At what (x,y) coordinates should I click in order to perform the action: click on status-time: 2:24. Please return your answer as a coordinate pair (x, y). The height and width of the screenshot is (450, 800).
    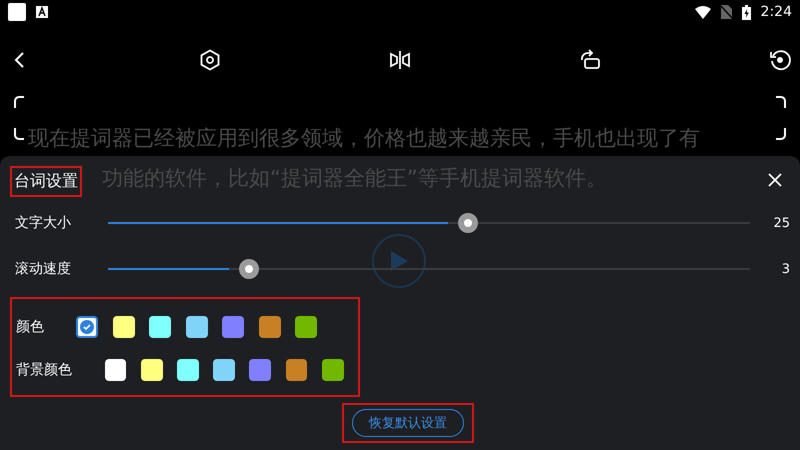
    Looking at the image, I should click on (776, 12).